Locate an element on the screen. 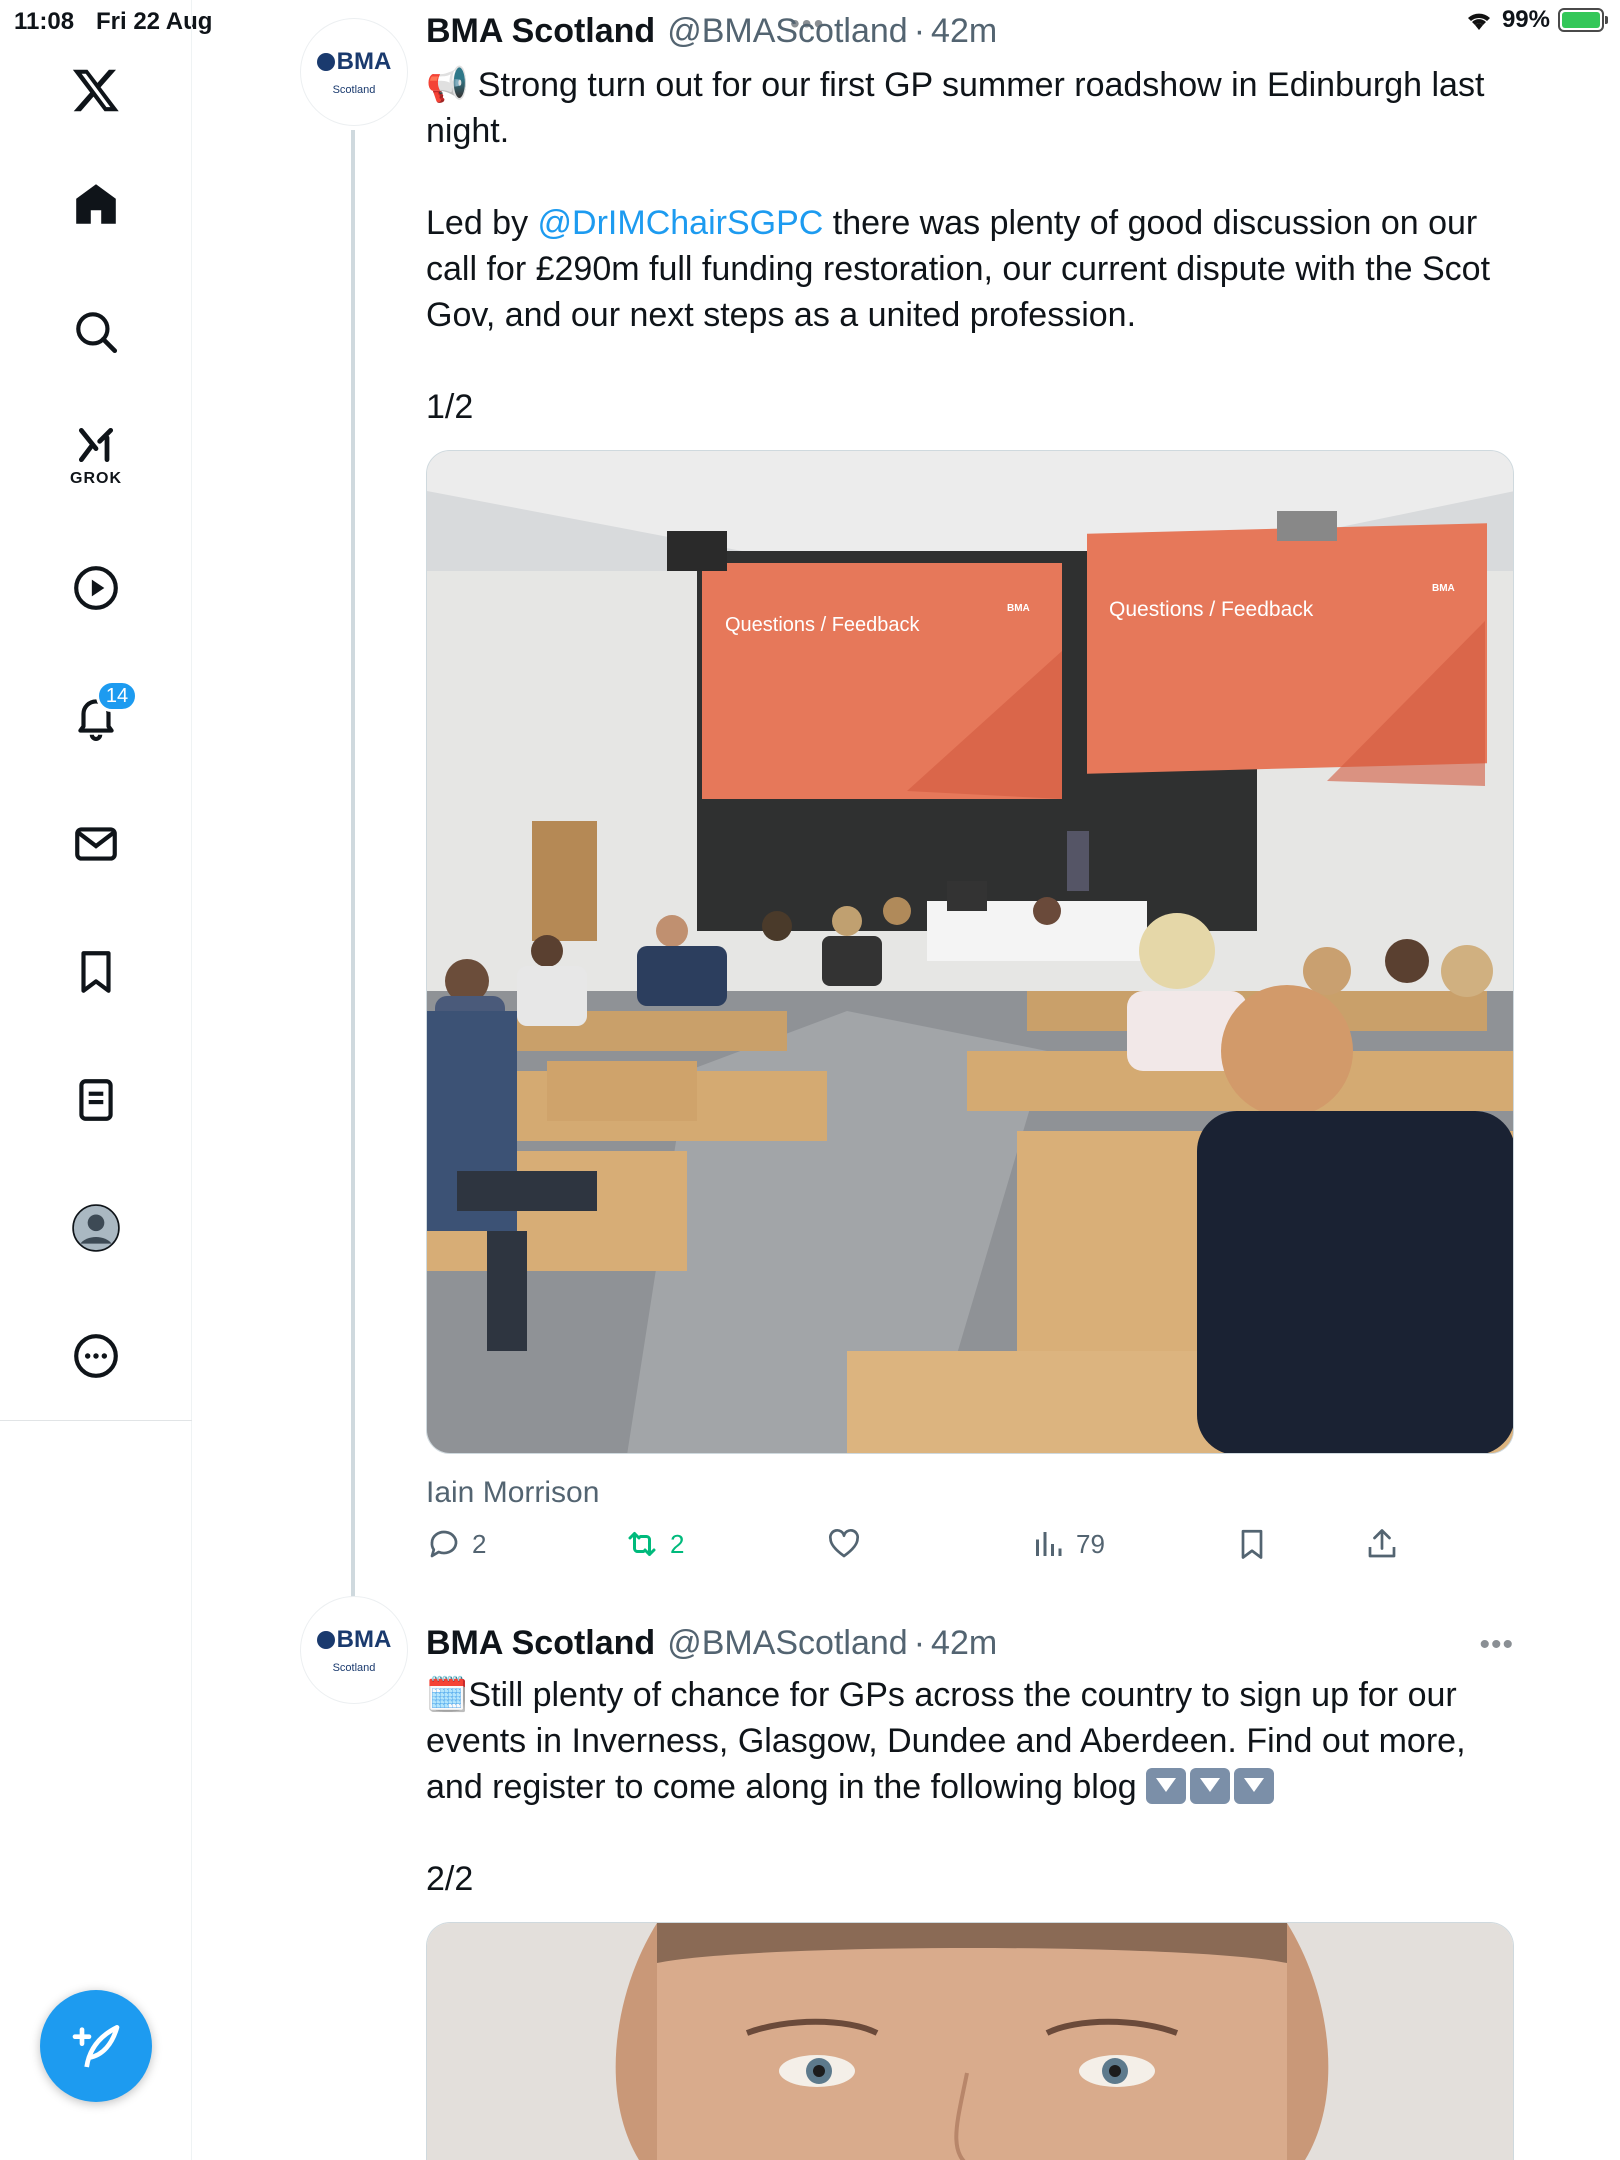  thread-connector is located at coordinates (353, 865).